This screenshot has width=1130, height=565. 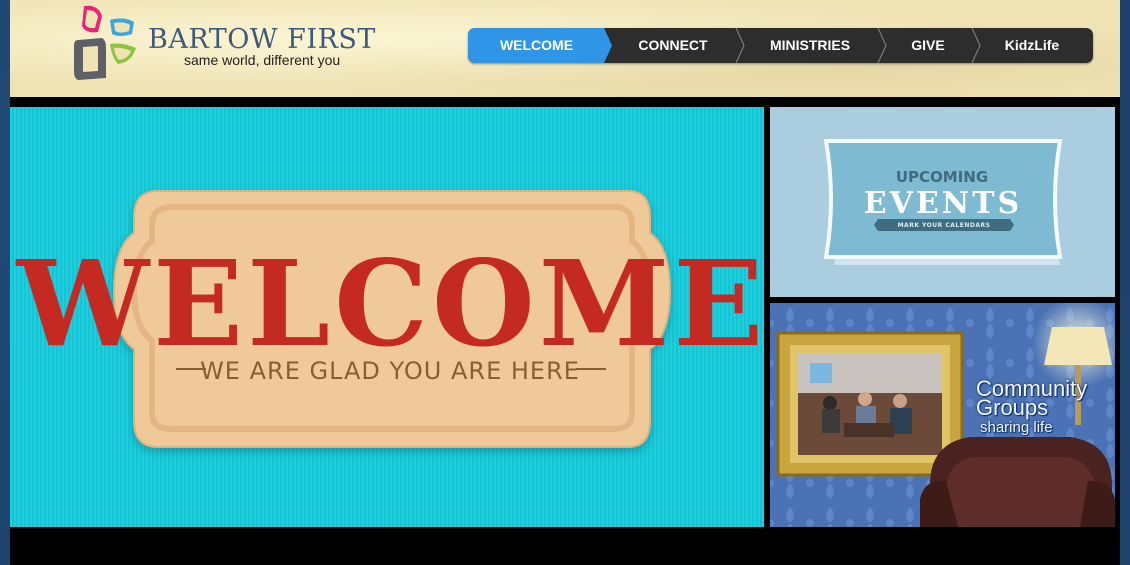 What do you see at coordinates (1017, 482) in the screenshot?
I see `armchair-icon` at bounding box center [1017, 482].